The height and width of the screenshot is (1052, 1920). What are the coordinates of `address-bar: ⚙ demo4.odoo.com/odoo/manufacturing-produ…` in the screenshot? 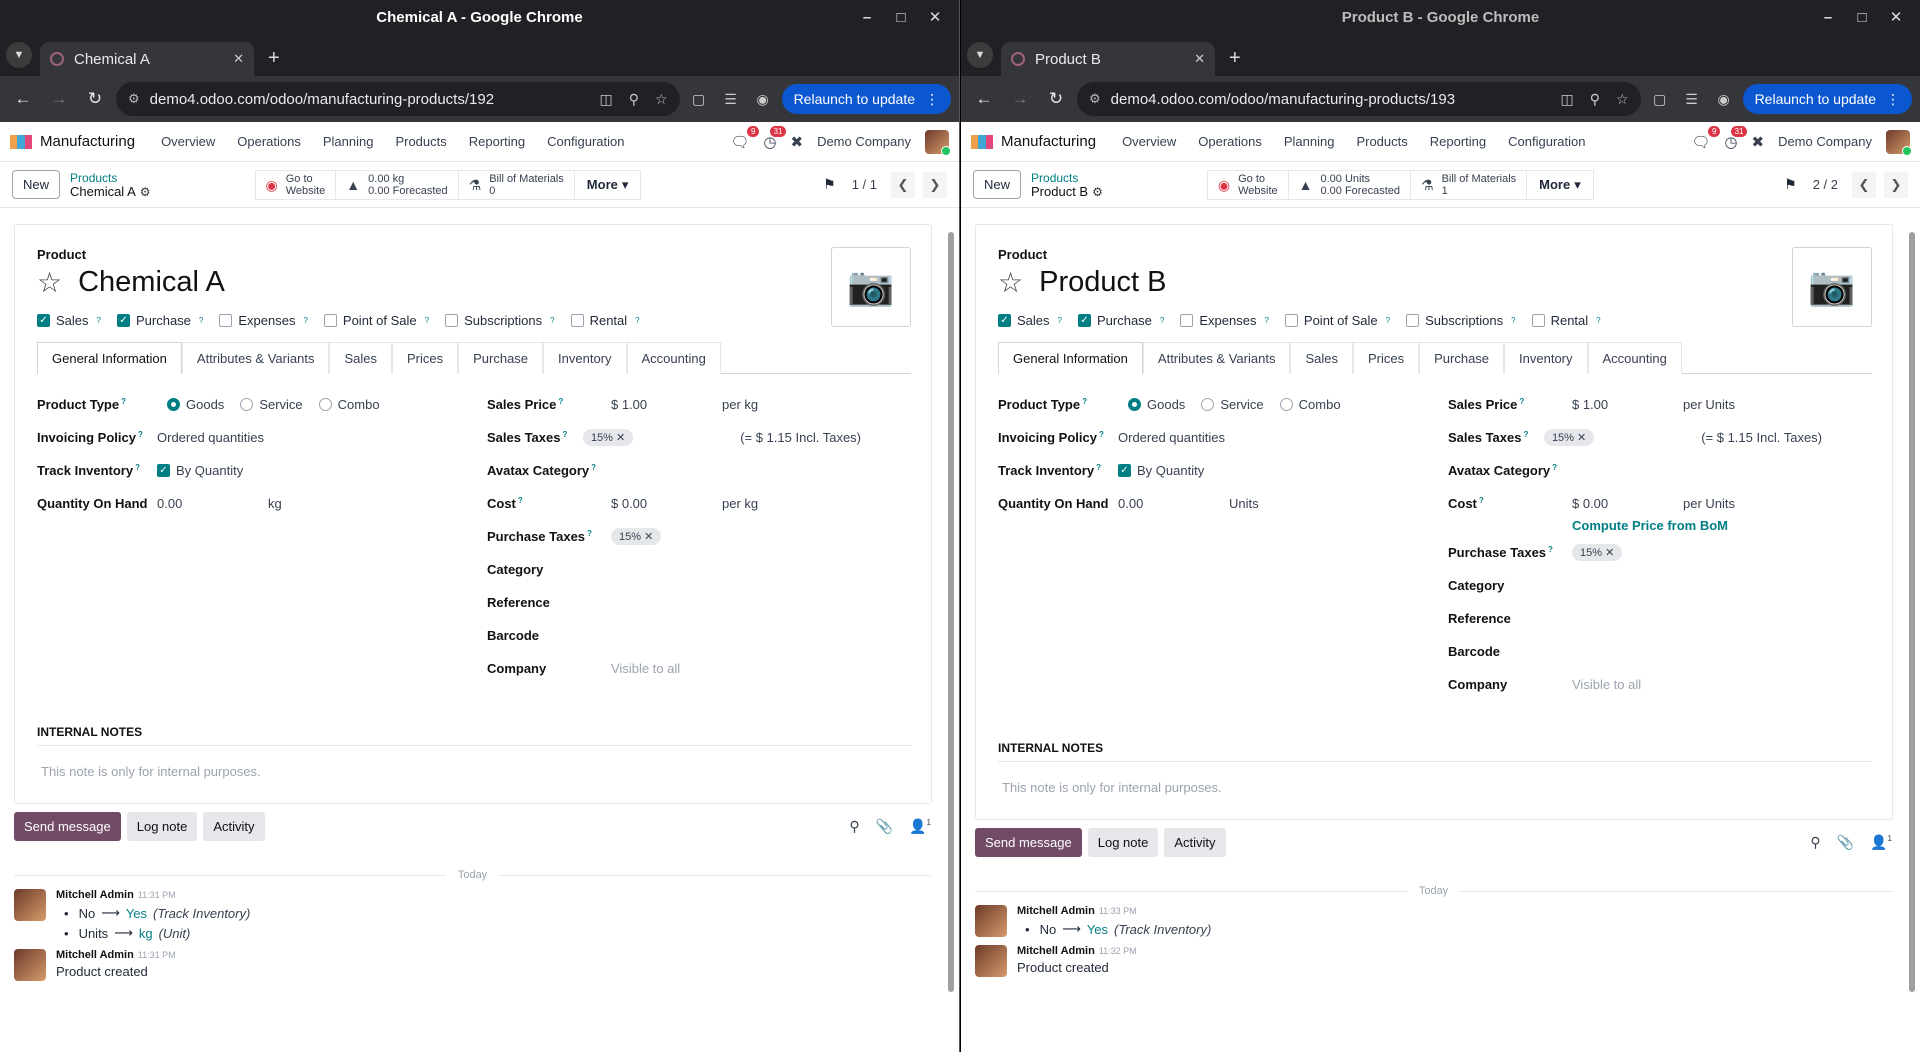 It's located at (1359, 99).